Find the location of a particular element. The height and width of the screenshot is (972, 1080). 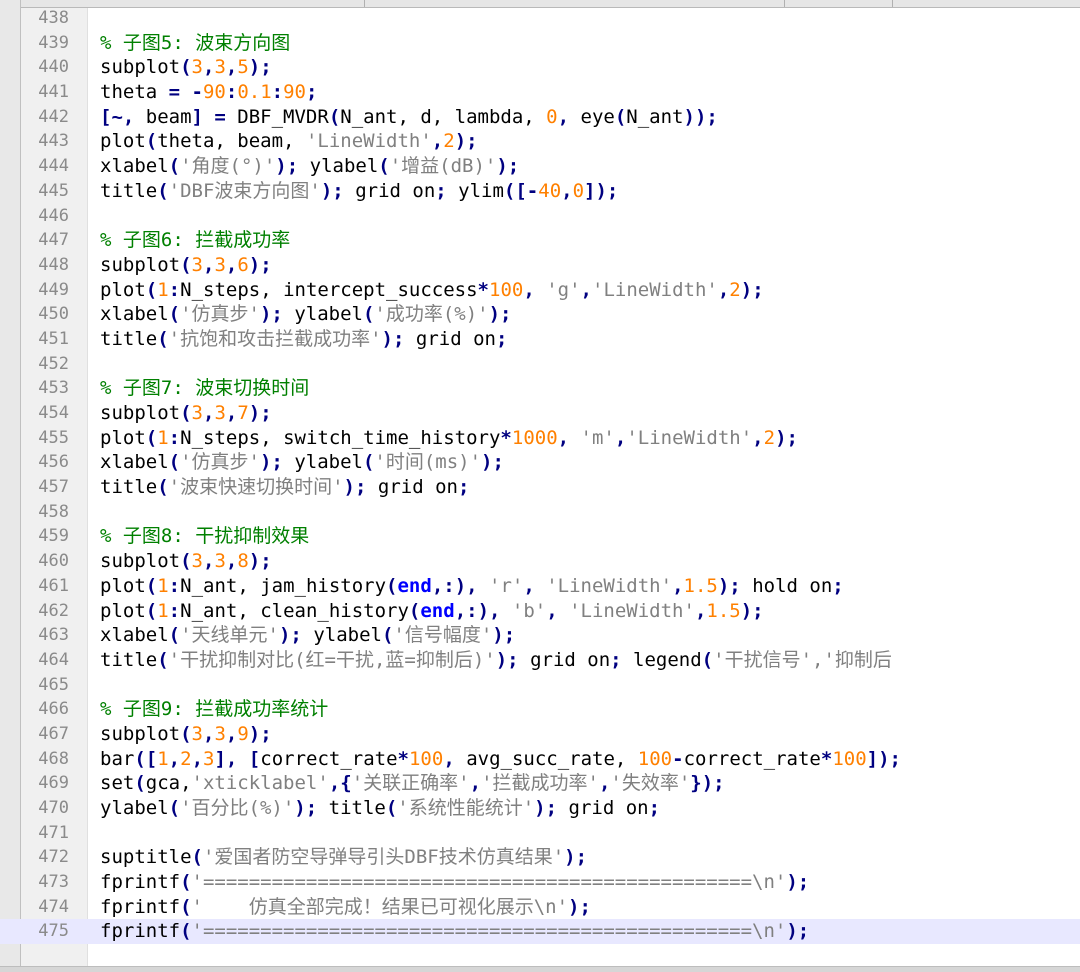

code-text: subplot(3,3,7); is located at coordinates (186, 413).